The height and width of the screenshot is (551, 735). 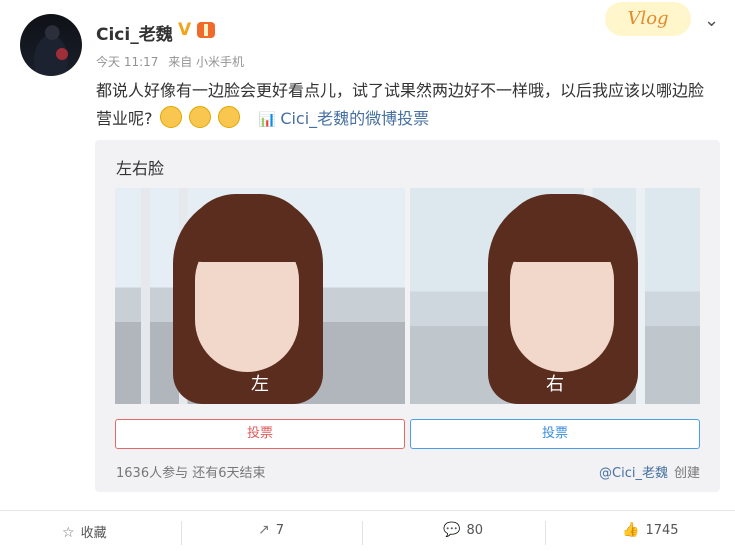 What do you see at coordinates (271, 530) in the screenshot?
I see `repost-button: ↗ 7` at bounding box center [271, 530].